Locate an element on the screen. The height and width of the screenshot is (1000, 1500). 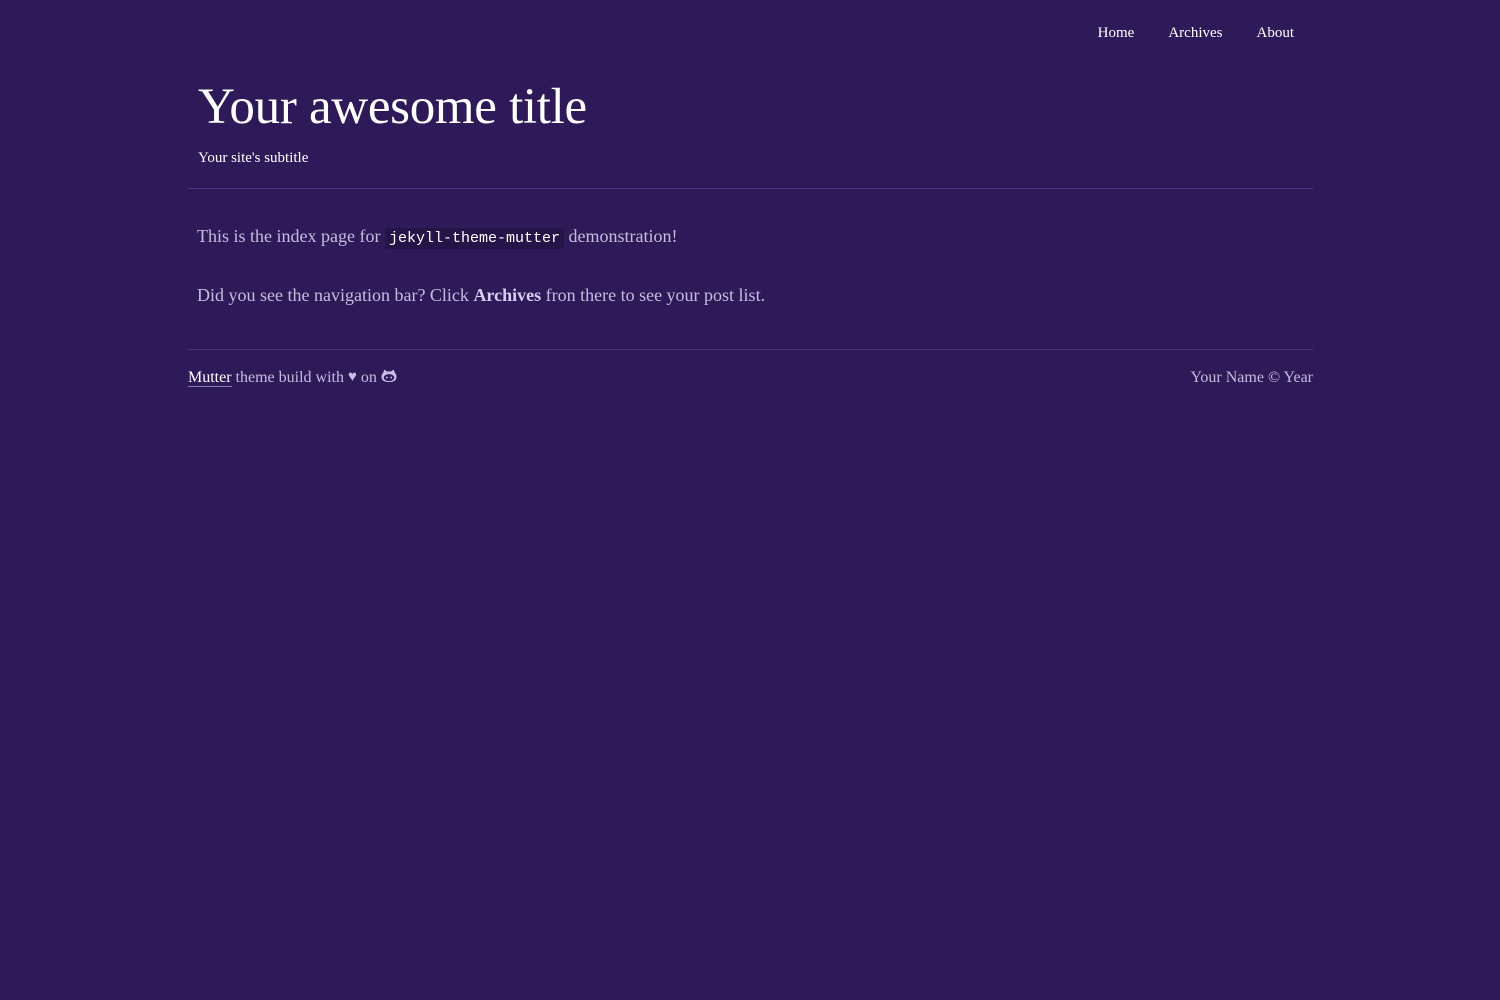
top-navigation: Home Archives About is located at coordinates (1179, 33).